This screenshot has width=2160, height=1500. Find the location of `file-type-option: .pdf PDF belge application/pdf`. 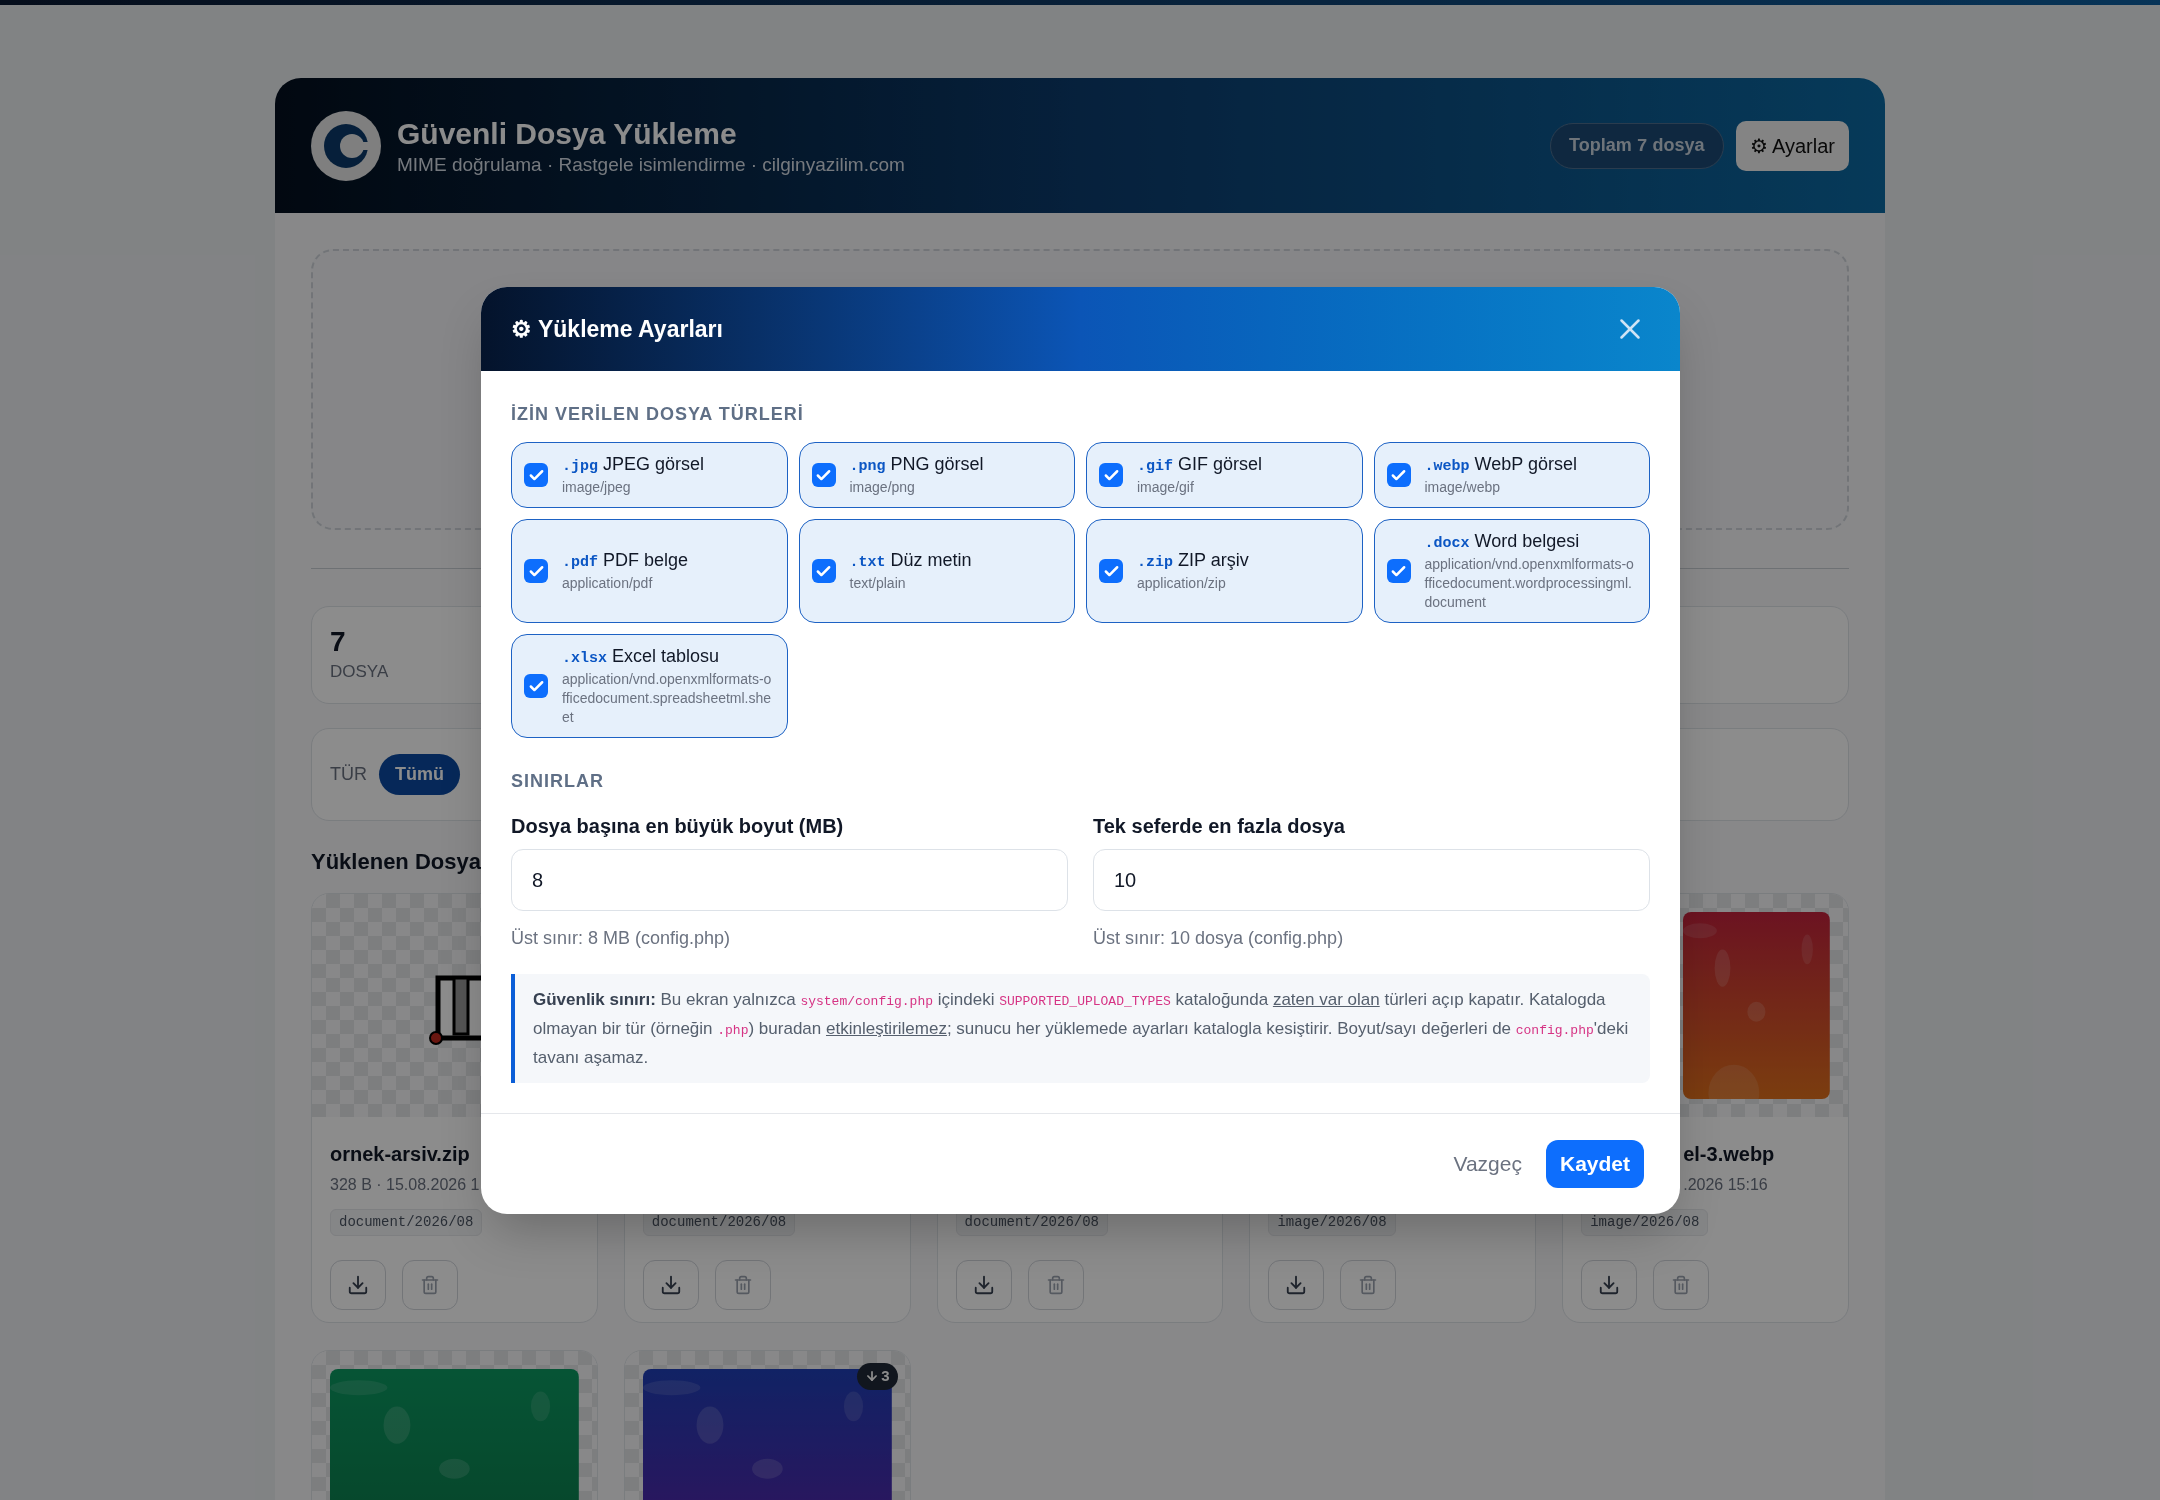

file-type-option: .pdf PDF belge application/pdf is located at coordinates (649, 571).